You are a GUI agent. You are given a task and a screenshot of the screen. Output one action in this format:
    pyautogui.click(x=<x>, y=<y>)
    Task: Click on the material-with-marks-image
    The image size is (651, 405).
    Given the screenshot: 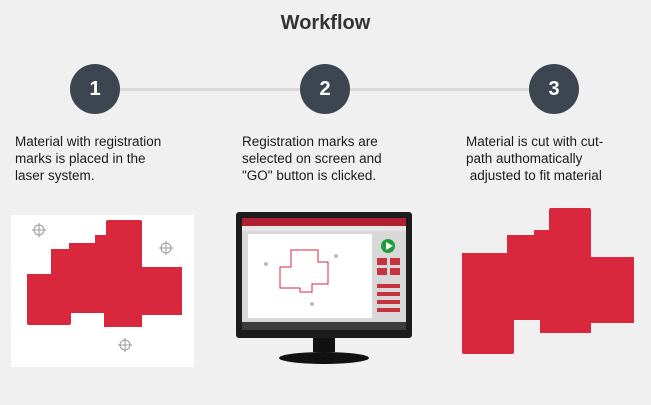 What is the action you would take?
    pyautogui.click(x=102, y=291)
    